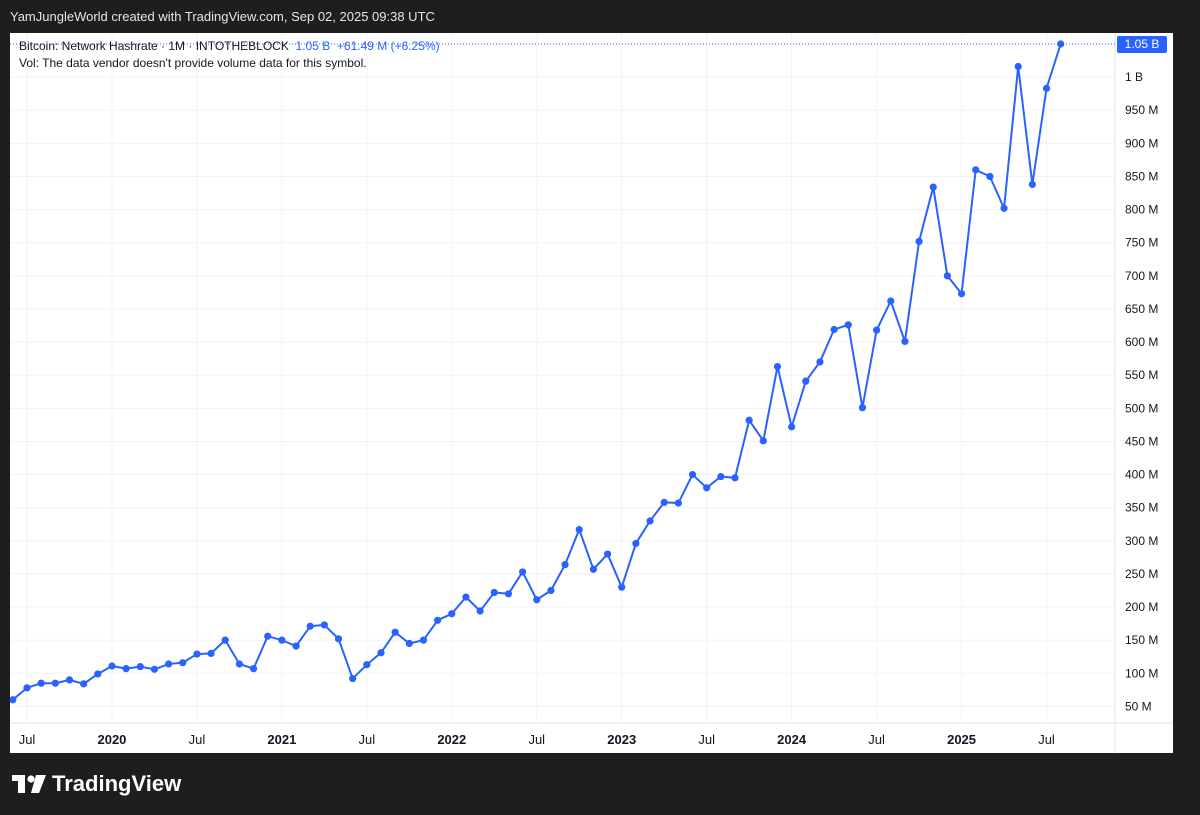  What do you see at coordinates (388, 46) in the screenshot?
I see `change-value: +61.49 M (+6.25%)` at bounding box center [388, 46].